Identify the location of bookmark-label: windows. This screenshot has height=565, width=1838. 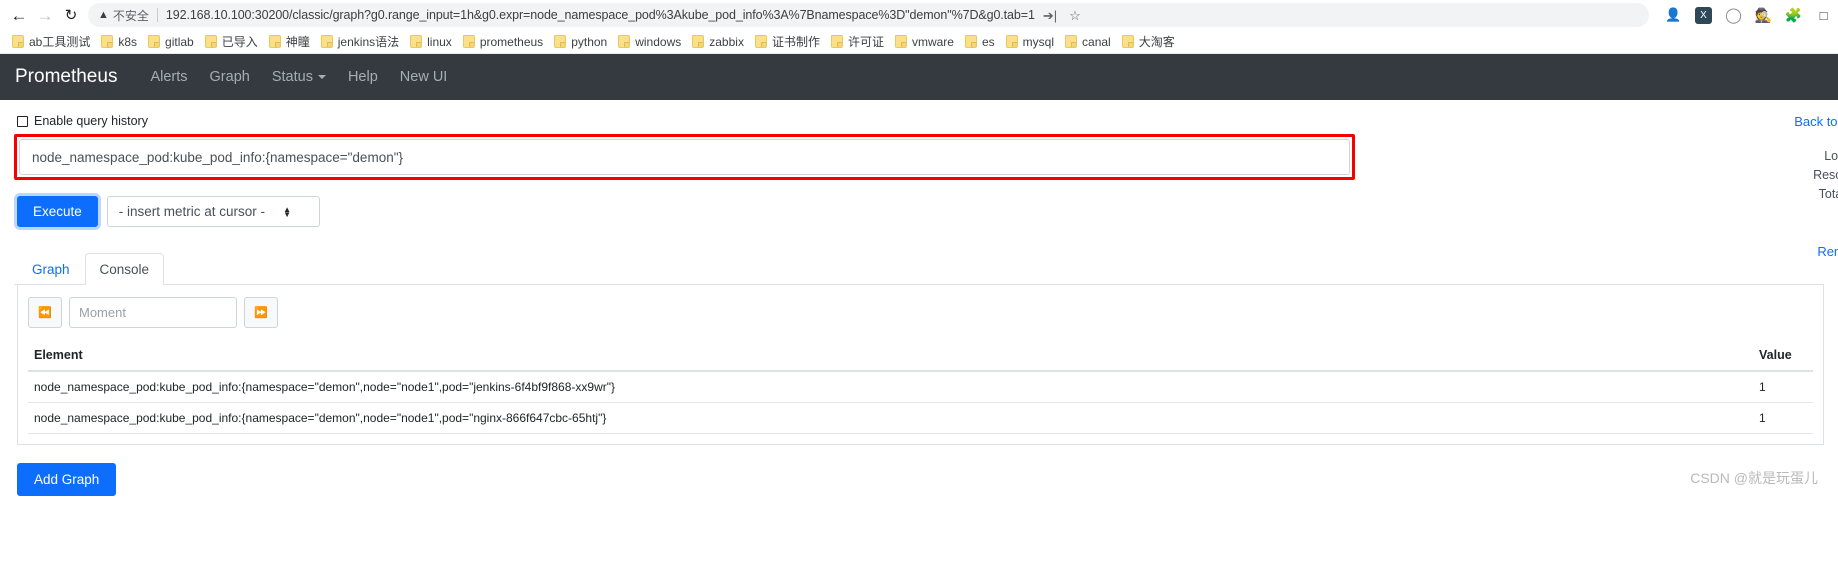
(658, 41).